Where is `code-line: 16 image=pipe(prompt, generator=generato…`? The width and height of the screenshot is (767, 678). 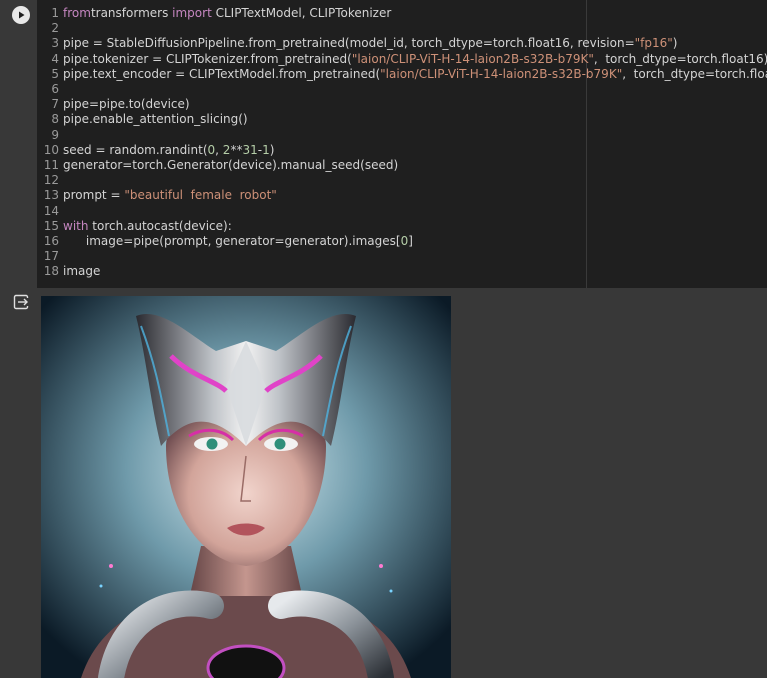
code-line: 16 image=pipe(prompt, generator=generato… is located at coordinates (402, 241).